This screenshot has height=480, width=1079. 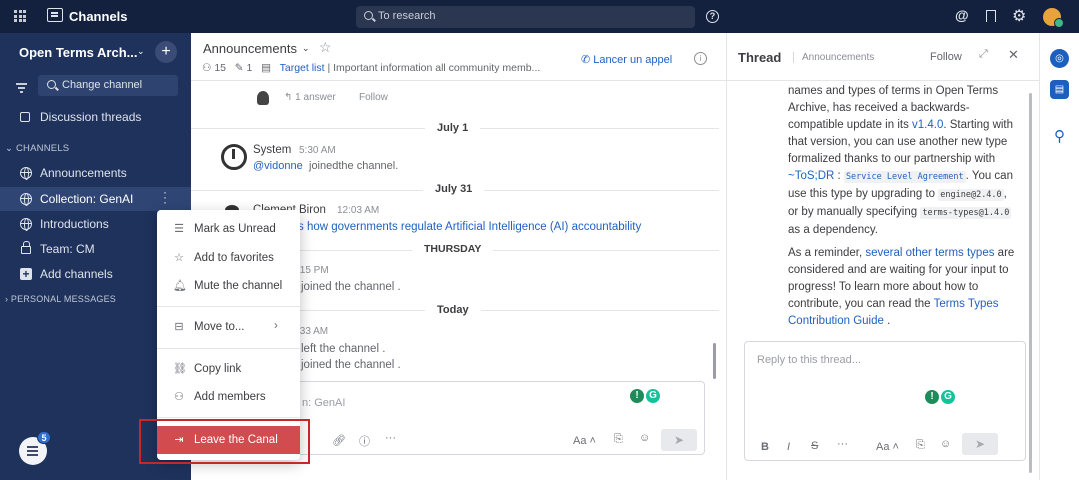 I want to click on menu-item-add-members: ⚇ Add members, so click(x=228, y=398).